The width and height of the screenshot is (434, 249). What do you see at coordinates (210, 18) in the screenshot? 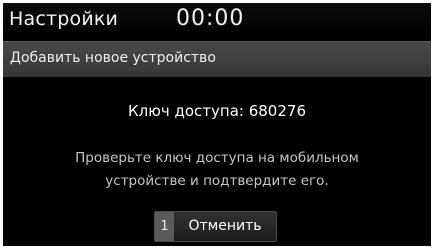
I see `clock: 00:00` at bounding box center [210, 18].